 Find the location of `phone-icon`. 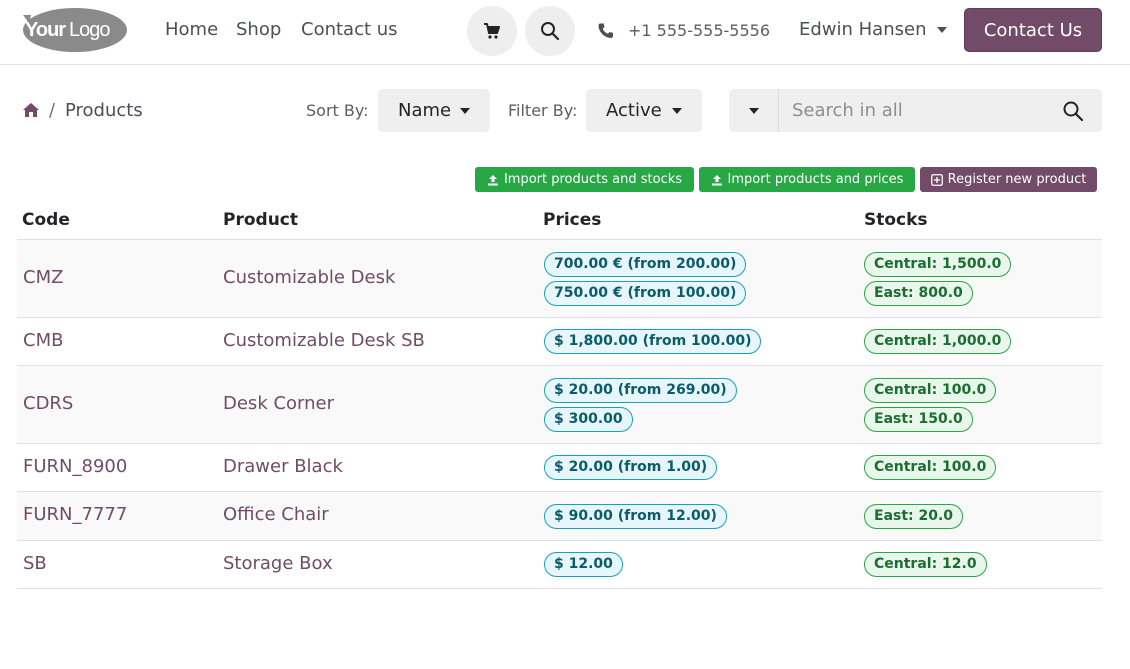

phone-icon is located at coordinates (605, 30).